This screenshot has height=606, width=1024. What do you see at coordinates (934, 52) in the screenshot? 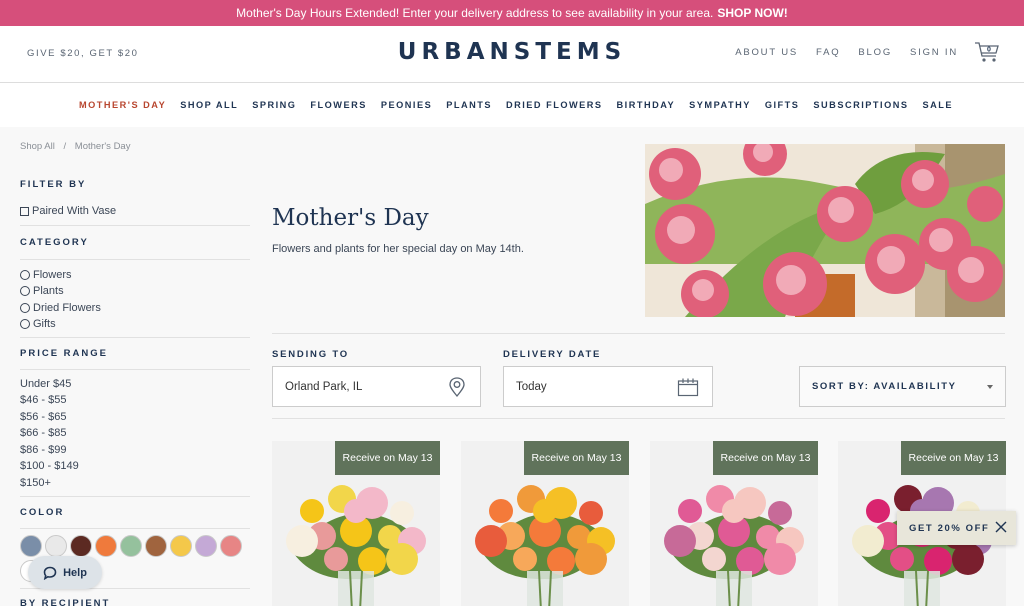
I see `sign-in-link: SIGN IN` at bounding box center [934, 52].